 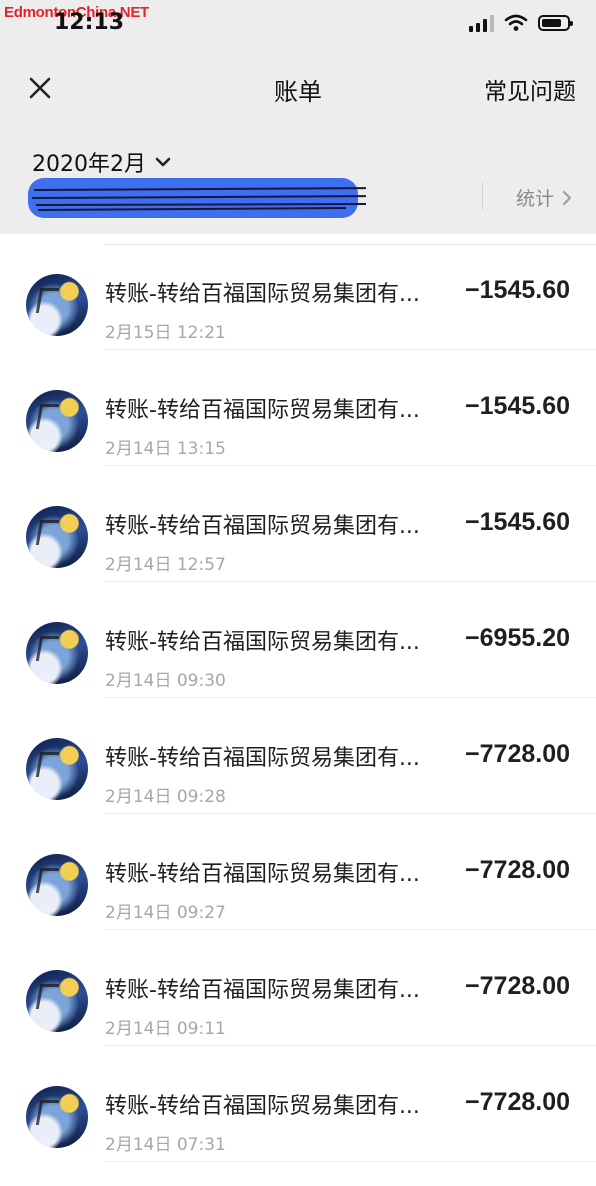 I want to click on transaction-row: 转账-转给百福国际贸易集团有... 2月15日 12:21 −1545.60, so click(x=298, y=292).